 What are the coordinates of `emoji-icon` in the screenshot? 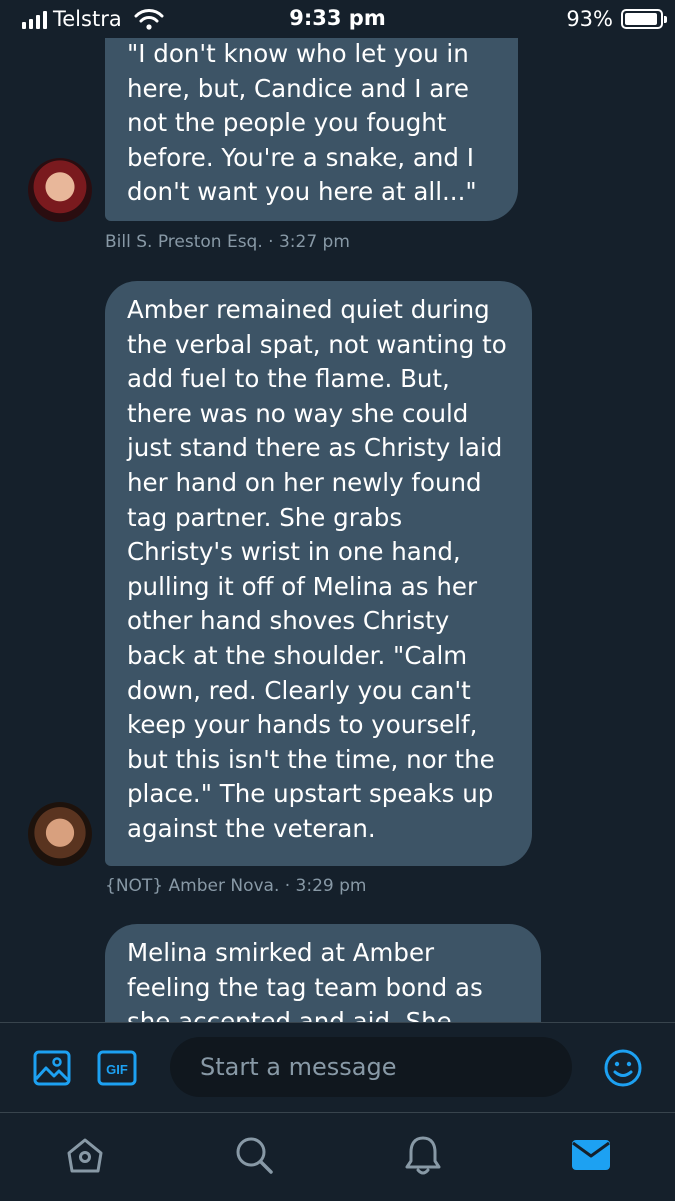 It's located at (623, 1068).